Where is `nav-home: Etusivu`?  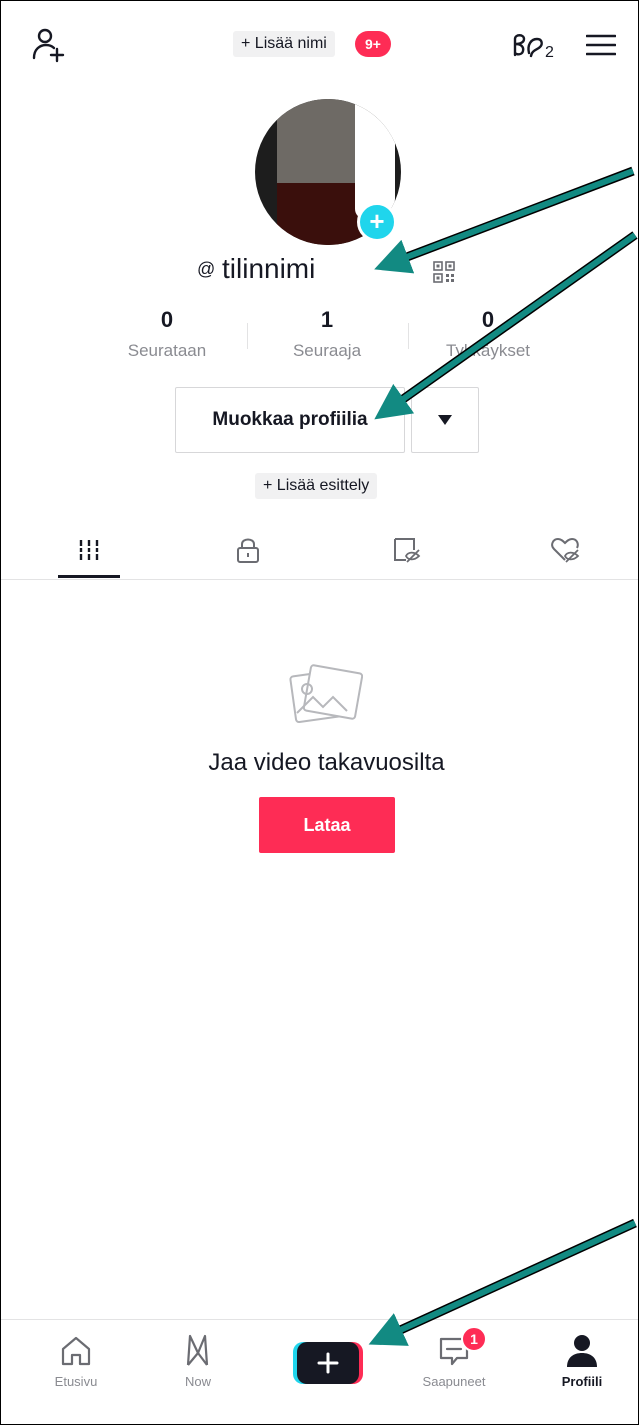
nav-home: Etusivu is located at coordinates (76, 1359).